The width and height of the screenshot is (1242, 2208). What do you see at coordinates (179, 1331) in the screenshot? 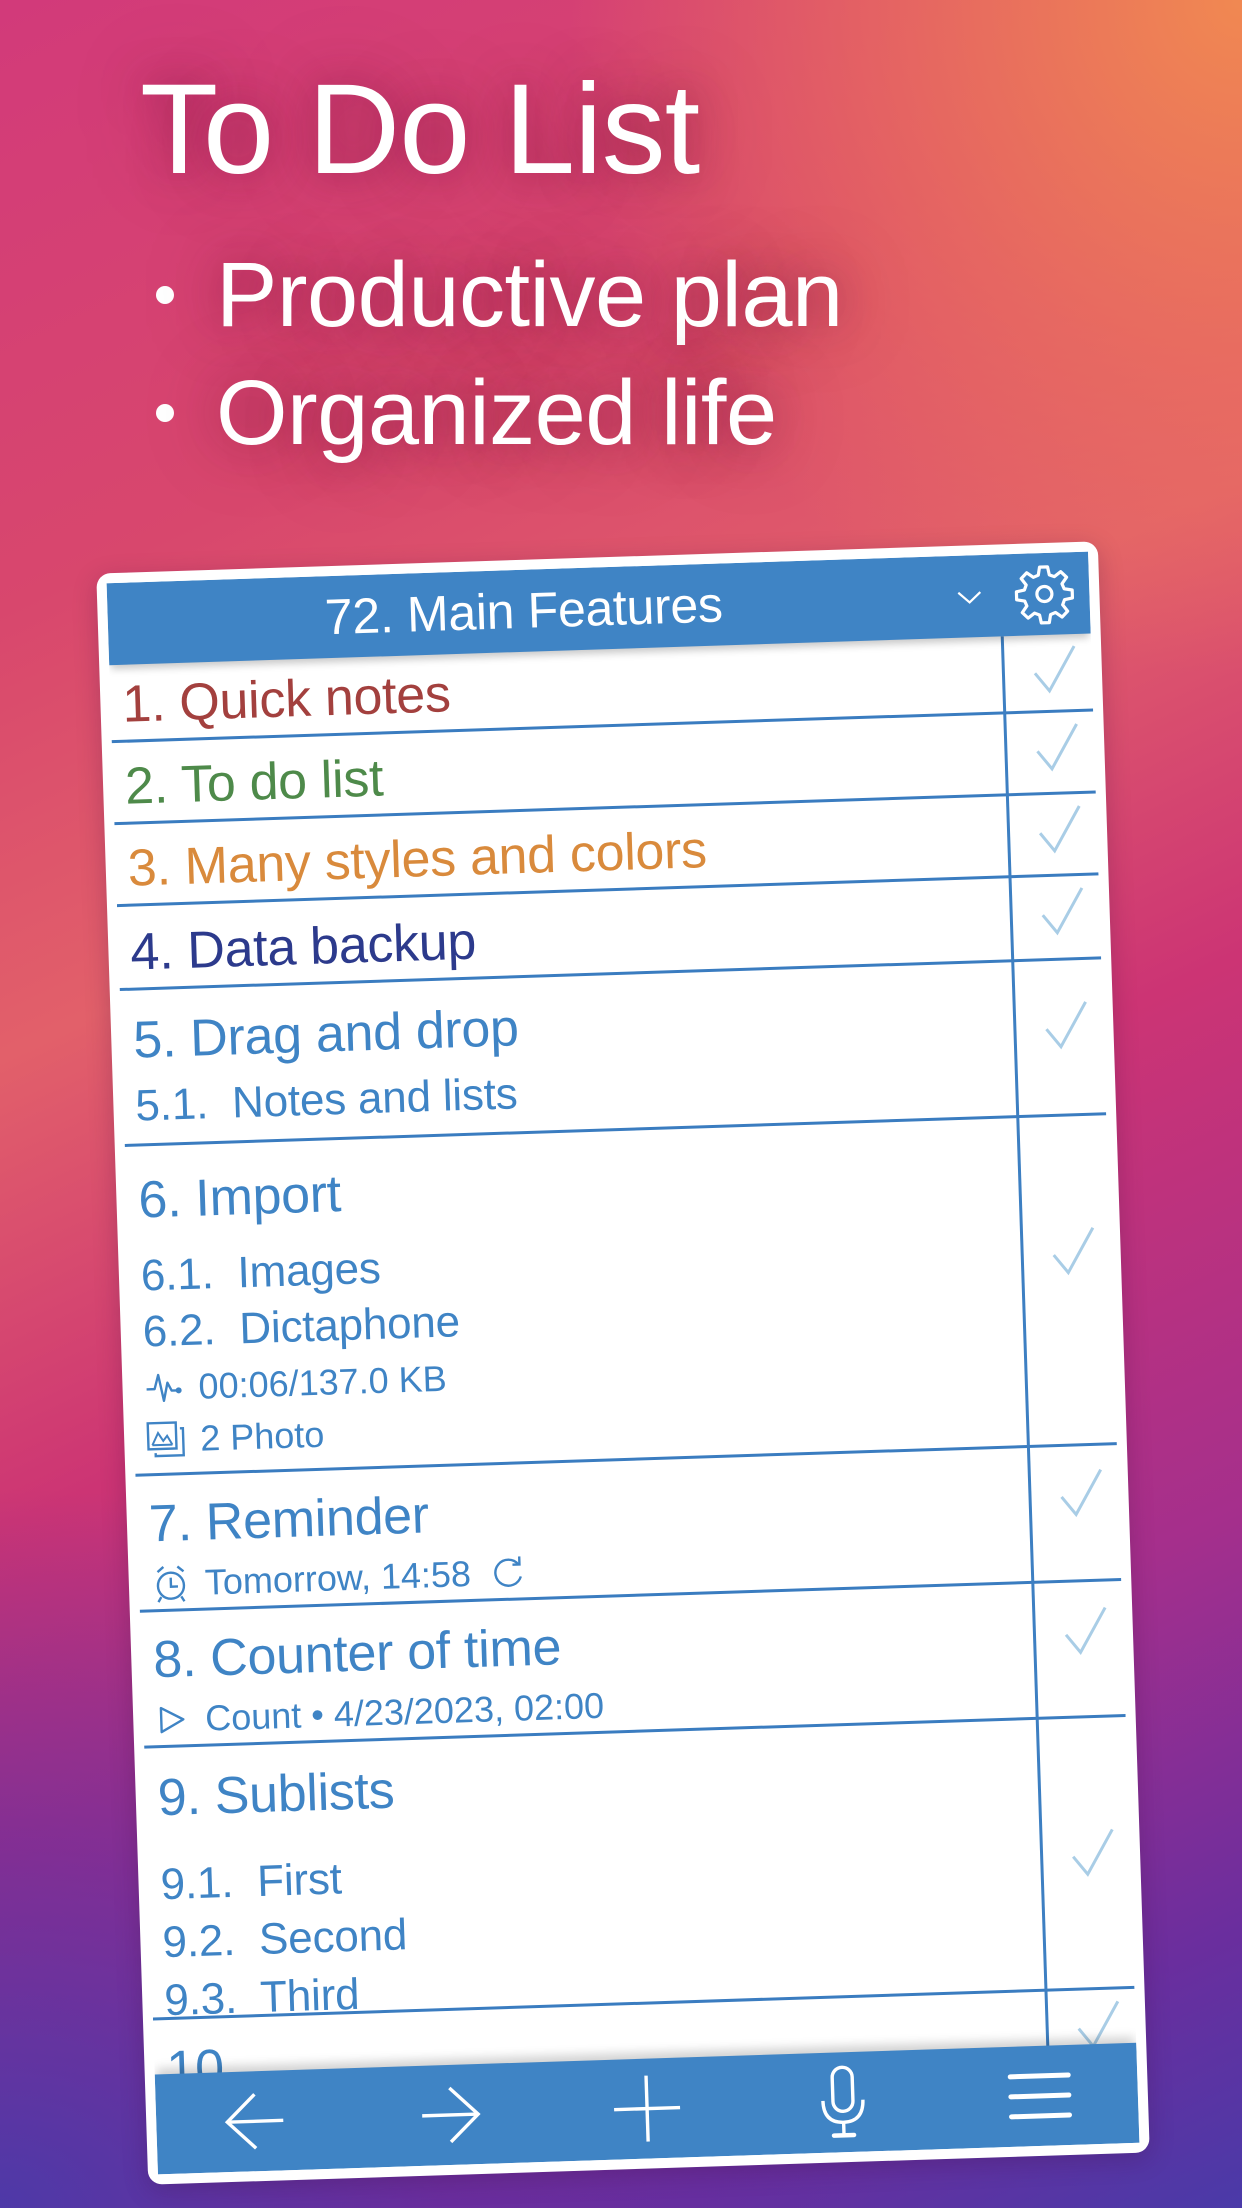
I see `subitem-number: 6.2.` at bounding box center [179, 1331].